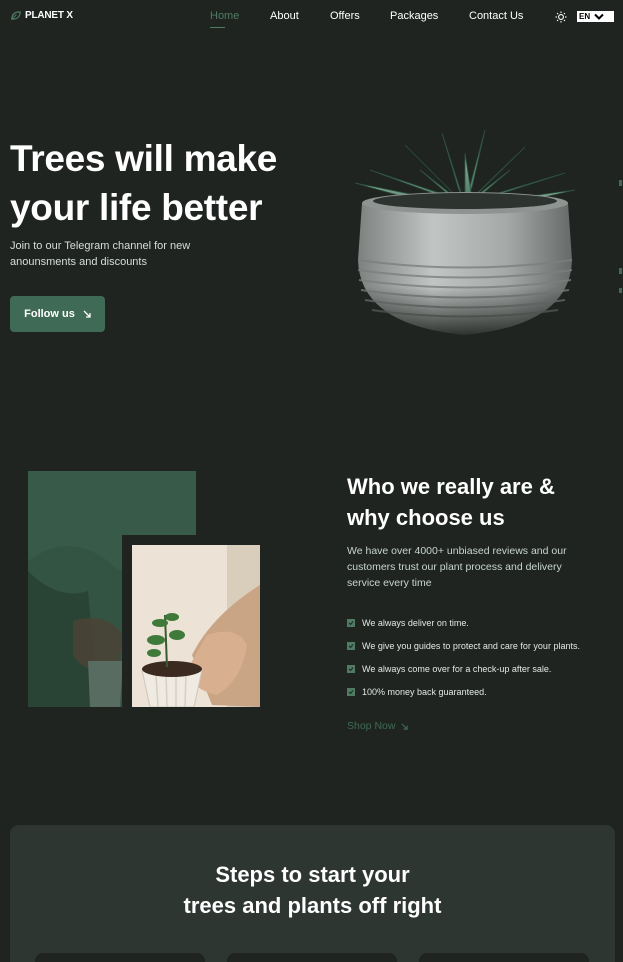 This screenshot has width=623, height=962. Describe the element at coordinates (284, 16) in the screenshot. I see `nav-link-about: About` at that location.